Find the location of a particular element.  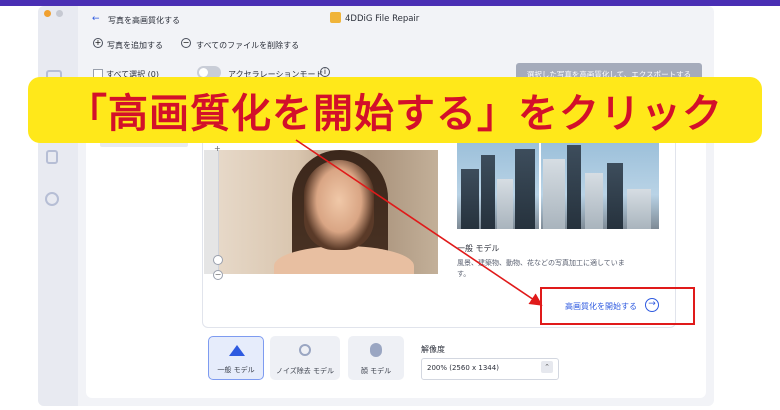

resolution-value: 200% (2560 x 1344) is located at coordinates (463, 368).